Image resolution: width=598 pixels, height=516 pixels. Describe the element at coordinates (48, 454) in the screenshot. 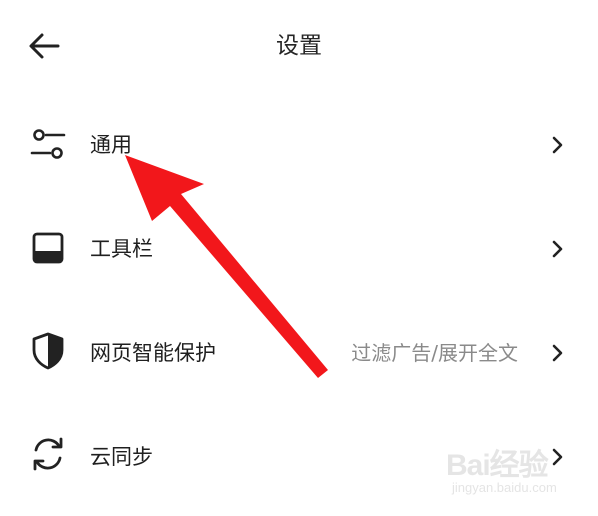

I see `sync-icon` at that location.